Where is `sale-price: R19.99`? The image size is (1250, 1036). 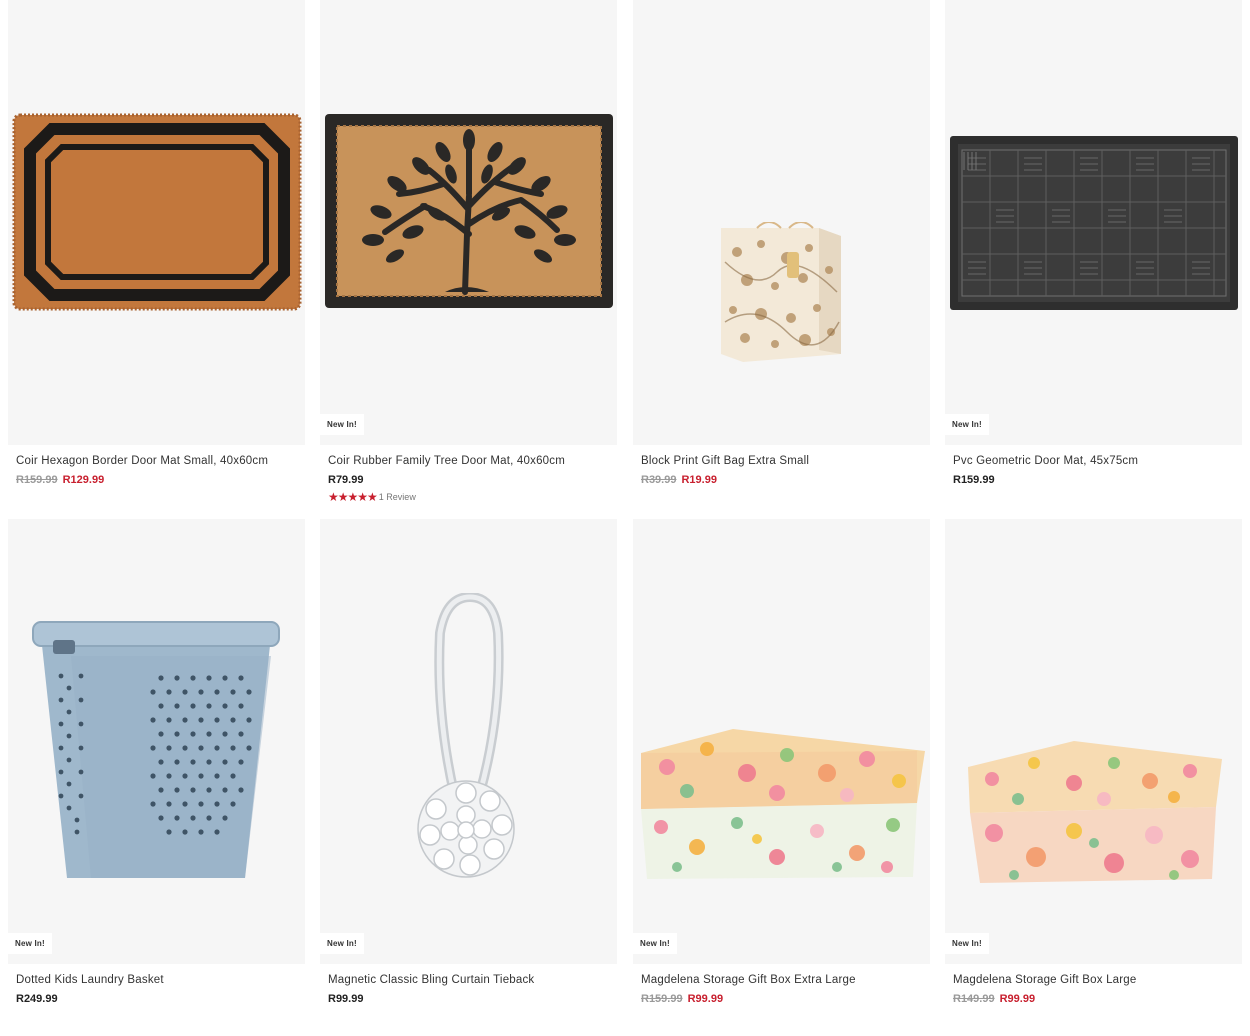
sale-price: R19.99 is located at coordinates (699, 480).